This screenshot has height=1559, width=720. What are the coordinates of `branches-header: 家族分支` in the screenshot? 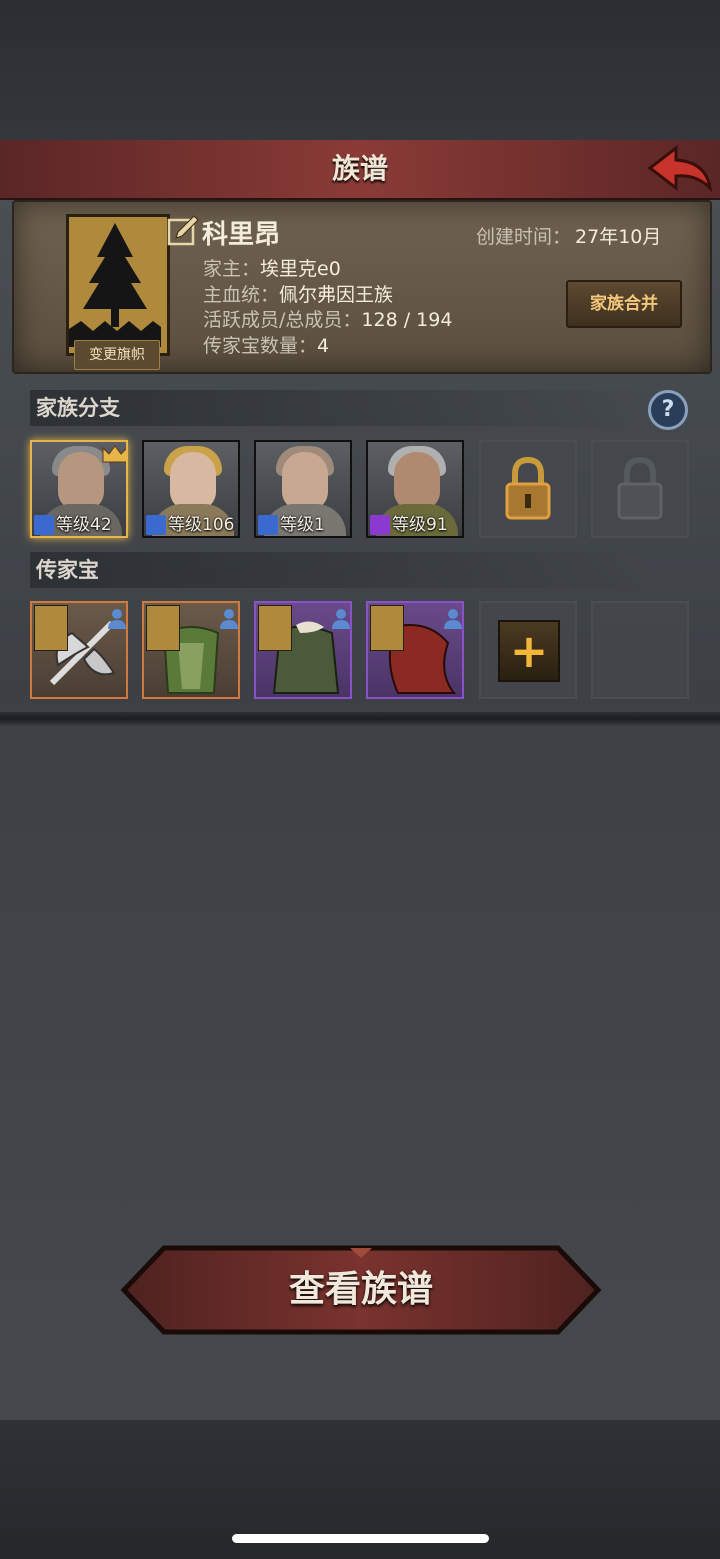 It's located at (341, 408).